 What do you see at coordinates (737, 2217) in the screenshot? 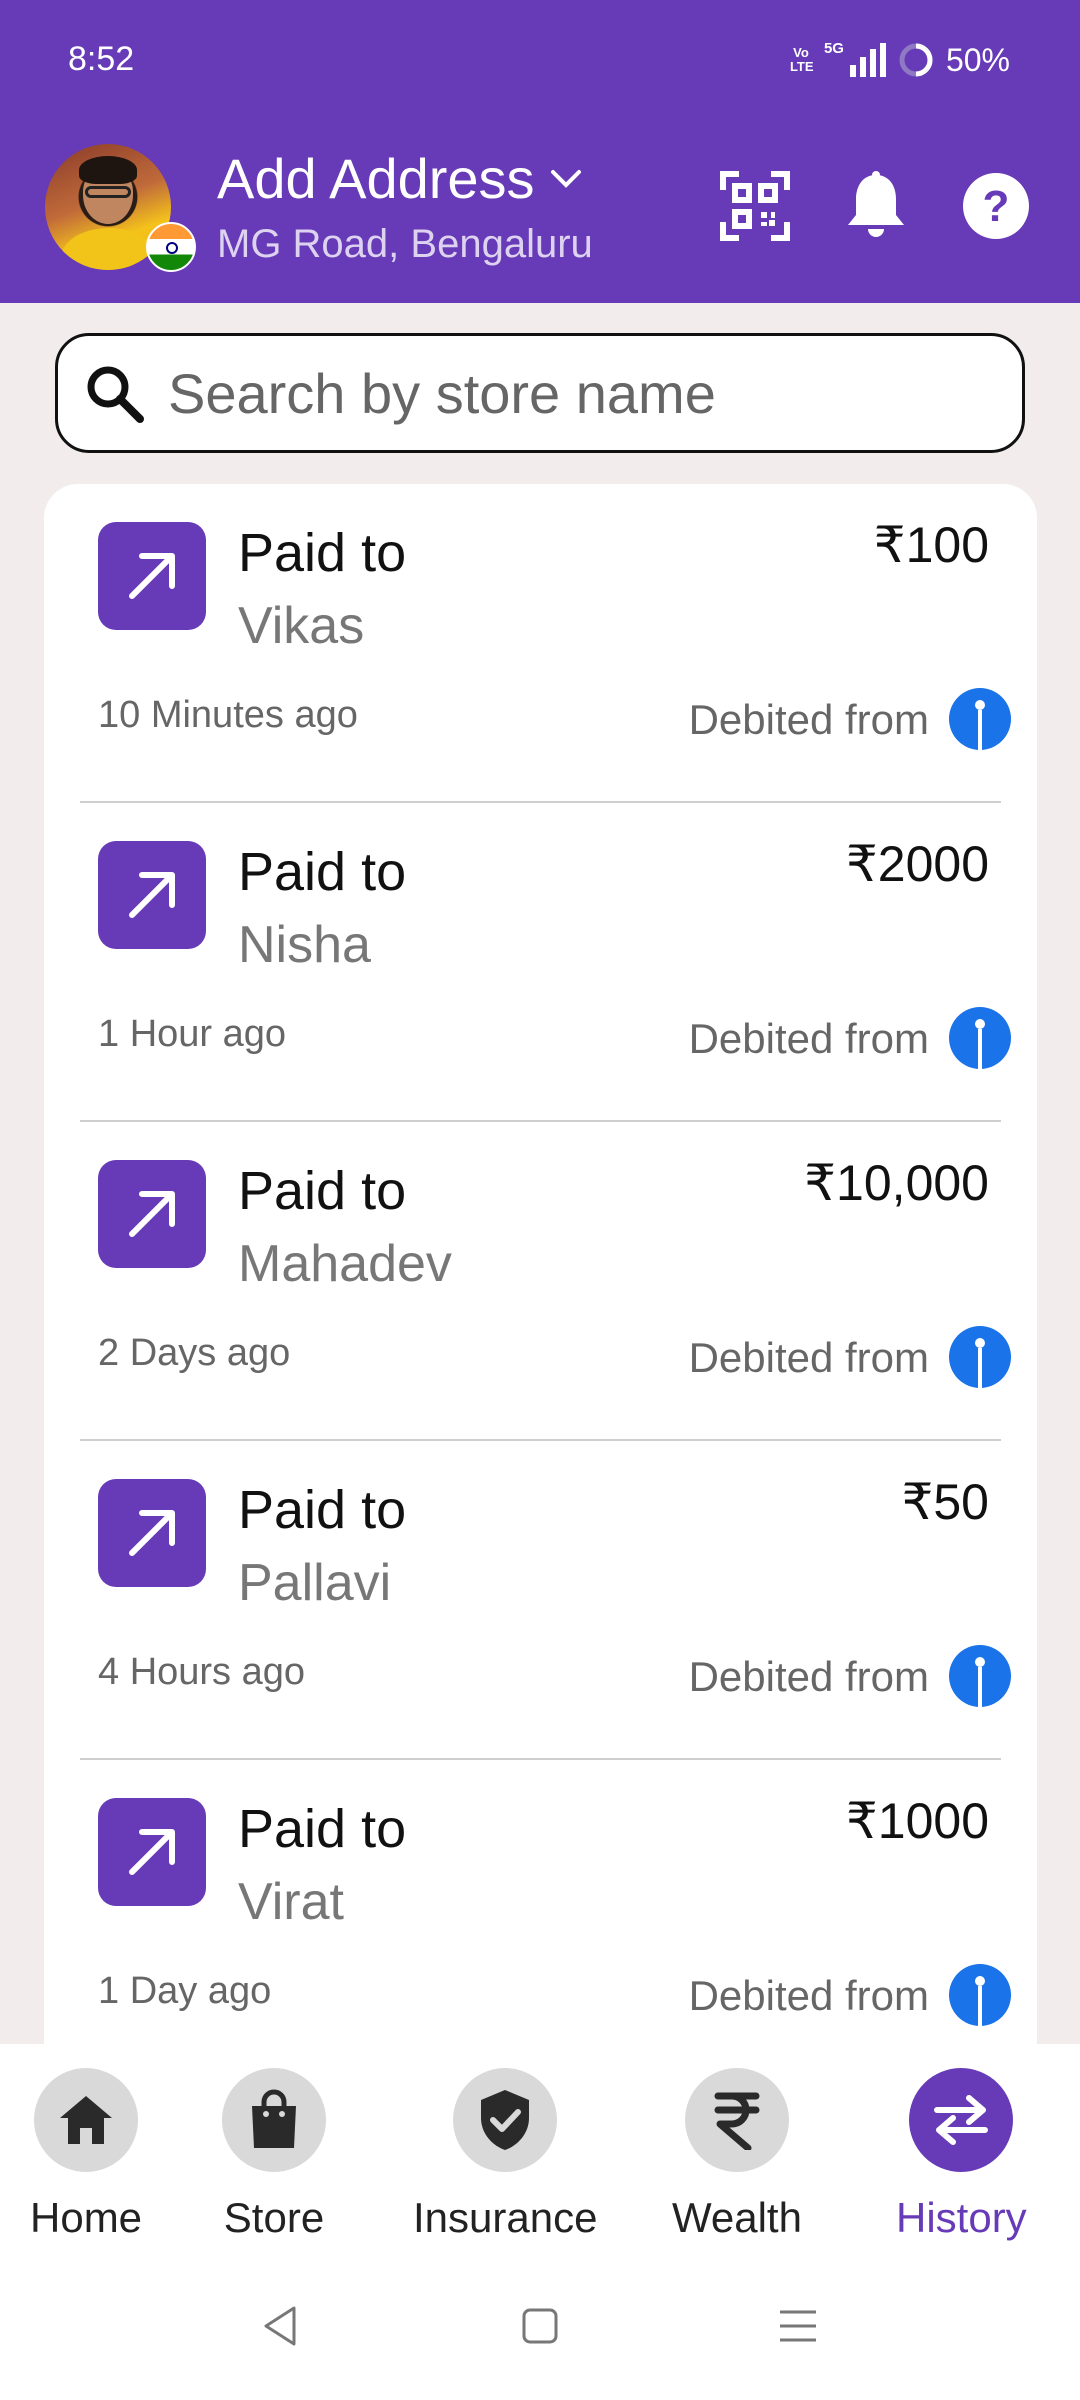
I see `nav-label: Wealth` at bounding box center [737, 2217].